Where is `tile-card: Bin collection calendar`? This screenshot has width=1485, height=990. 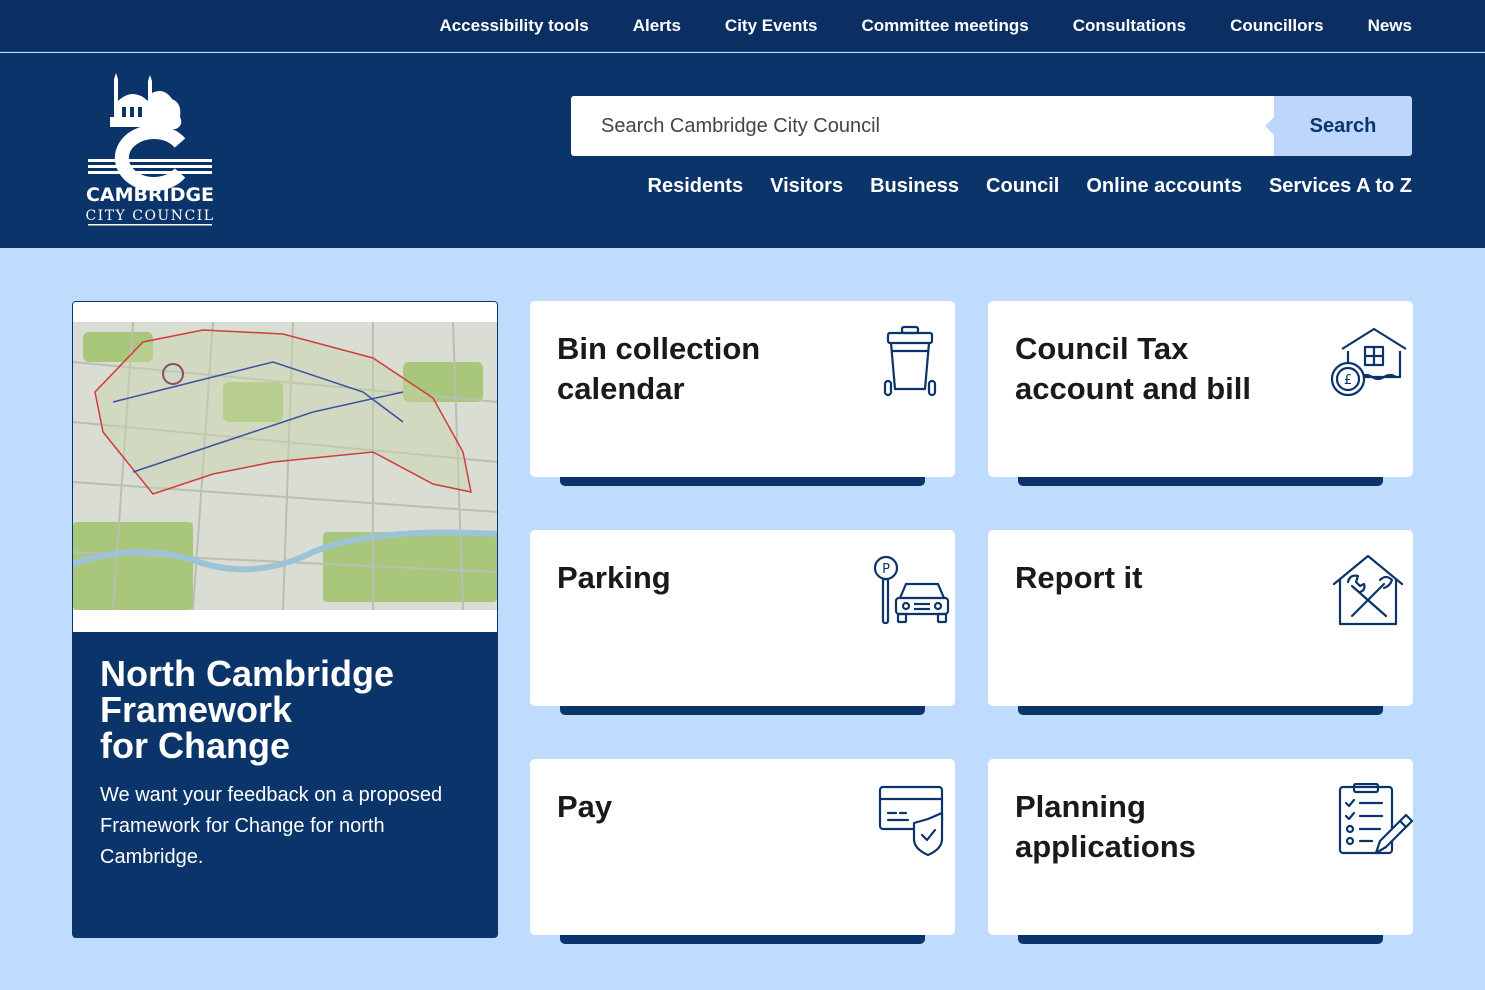
tile-card: Bin collection calendar is located at coordinates (742, 389).